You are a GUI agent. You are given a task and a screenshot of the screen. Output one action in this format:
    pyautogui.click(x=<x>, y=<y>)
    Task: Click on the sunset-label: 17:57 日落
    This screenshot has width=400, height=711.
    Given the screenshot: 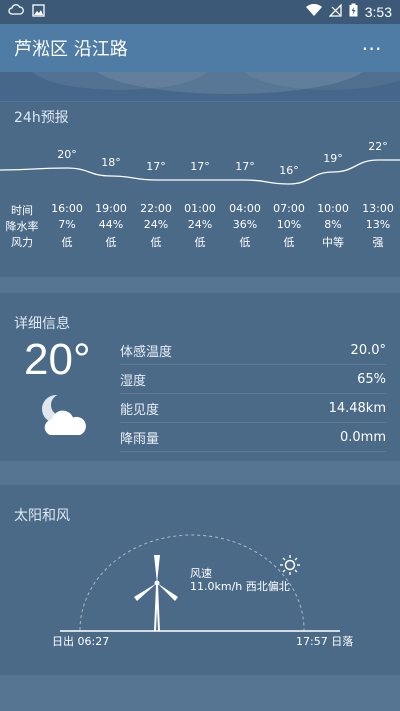 What is the action you would take?
    pyautogui.click(x=325, y=641)
    